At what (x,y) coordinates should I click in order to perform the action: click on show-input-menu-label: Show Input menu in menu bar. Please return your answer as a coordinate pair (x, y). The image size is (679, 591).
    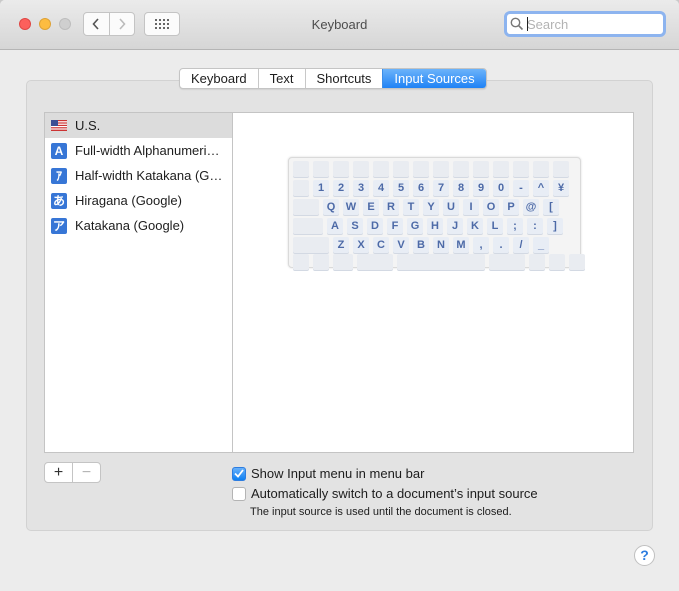
    Looking at the image, I should click on (338, 473).